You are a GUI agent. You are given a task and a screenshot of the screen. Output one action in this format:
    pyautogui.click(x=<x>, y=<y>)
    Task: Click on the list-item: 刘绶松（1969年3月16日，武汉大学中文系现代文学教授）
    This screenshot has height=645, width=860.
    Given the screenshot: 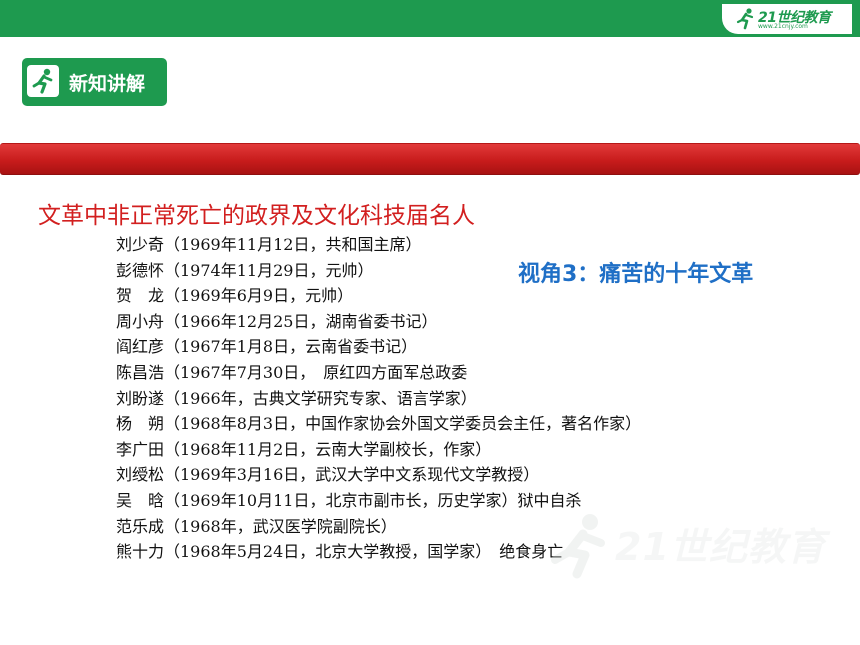 What is the action you would take?
    pyautogui.click(x=328, y=475)
    